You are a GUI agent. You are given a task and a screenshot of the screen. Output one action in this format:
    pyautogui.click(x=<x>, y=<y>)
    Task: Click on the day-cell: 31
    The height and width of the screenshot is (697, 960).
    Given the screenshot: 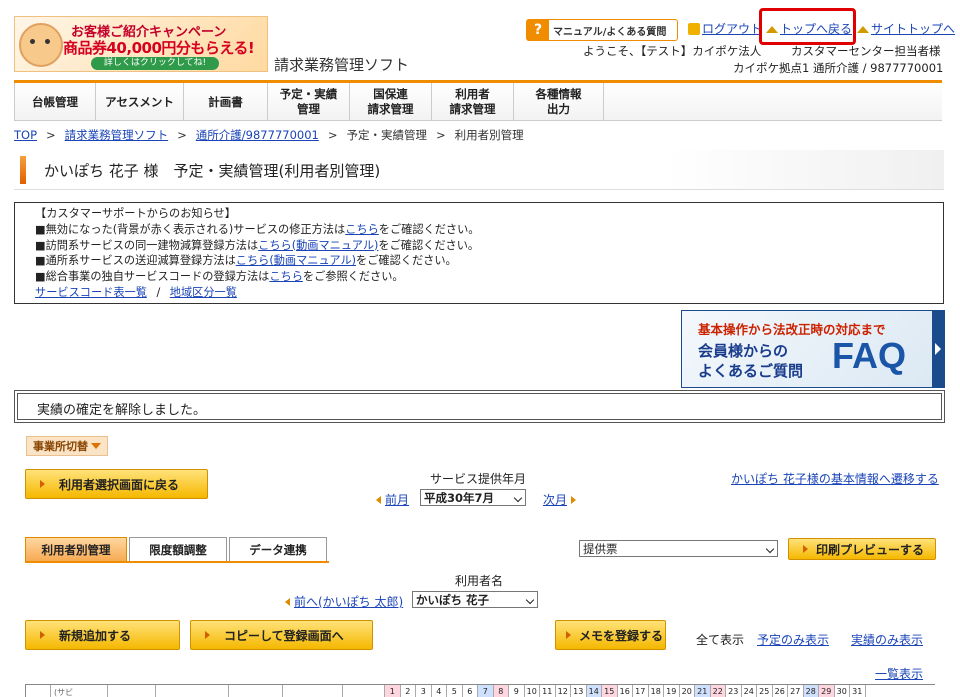 What is the action you would take?
    pyautogui.click(x=858, y=691)
    